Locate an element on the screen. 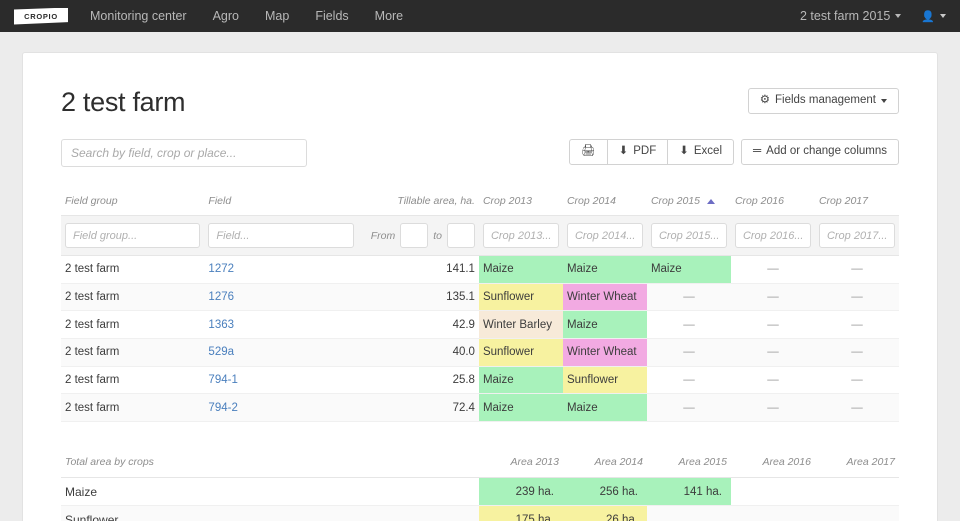 This screenshot has height=521, width=960. field-link: 1276 is located at coordinates (221, 297).